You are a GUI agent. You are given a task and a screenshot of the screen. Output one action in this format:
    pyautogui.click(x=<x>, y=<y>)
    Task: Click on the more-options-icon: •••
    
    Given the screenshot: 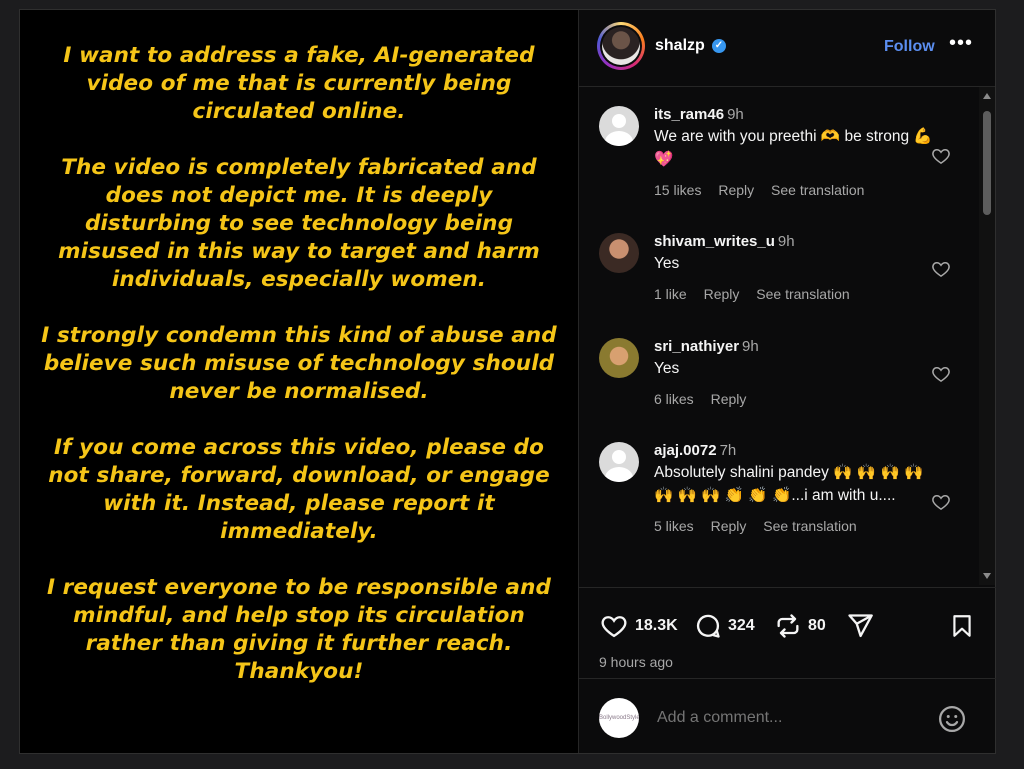 What is the action you would take?
    pyautogui.click(x=961, y=43)
    